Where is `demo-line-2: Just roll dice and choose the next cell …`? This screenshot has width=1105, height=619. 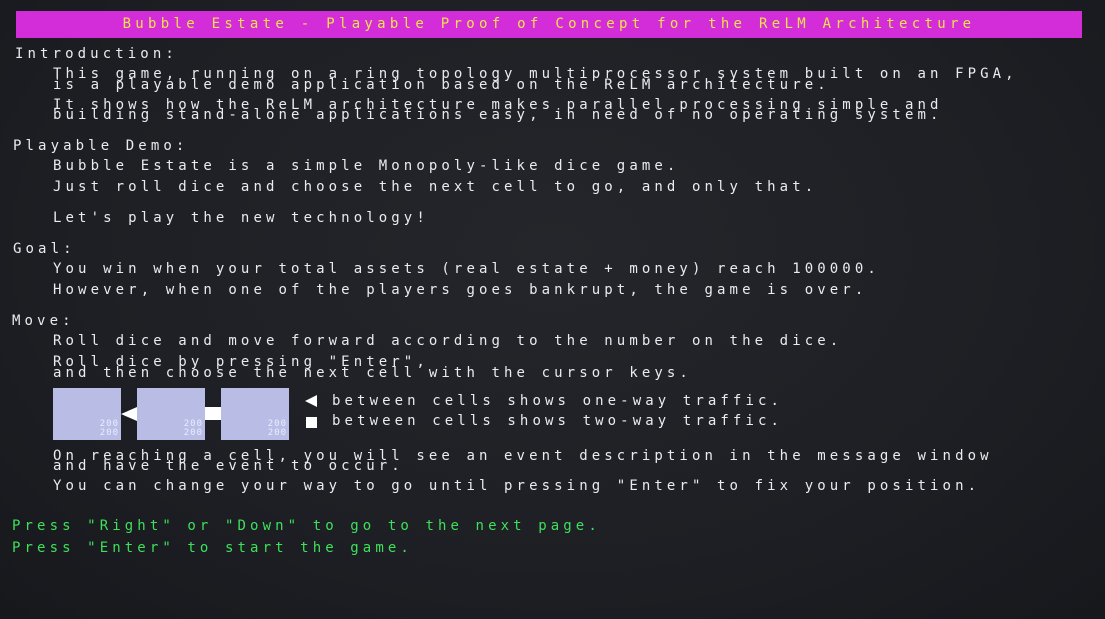 demo-line-2: Just roll dice and choose the next cell … is located at coordinates (435, 187).